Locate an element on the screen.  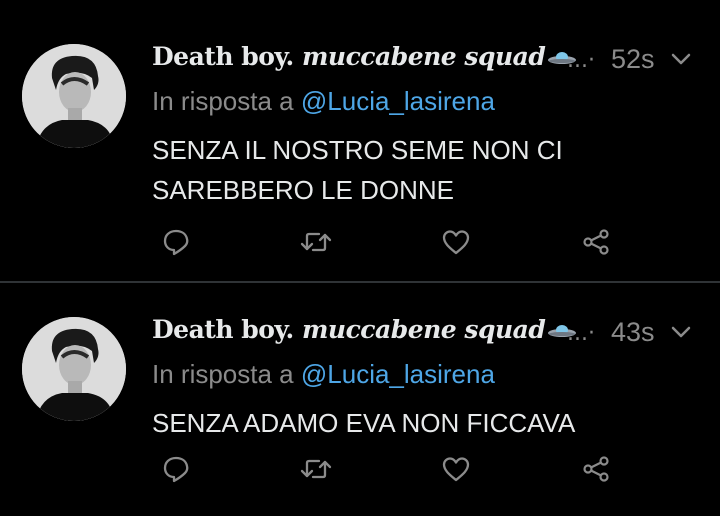
tweet-header: Death boy. muccabene squad ...· 52s is located at coordinates (426, 60).